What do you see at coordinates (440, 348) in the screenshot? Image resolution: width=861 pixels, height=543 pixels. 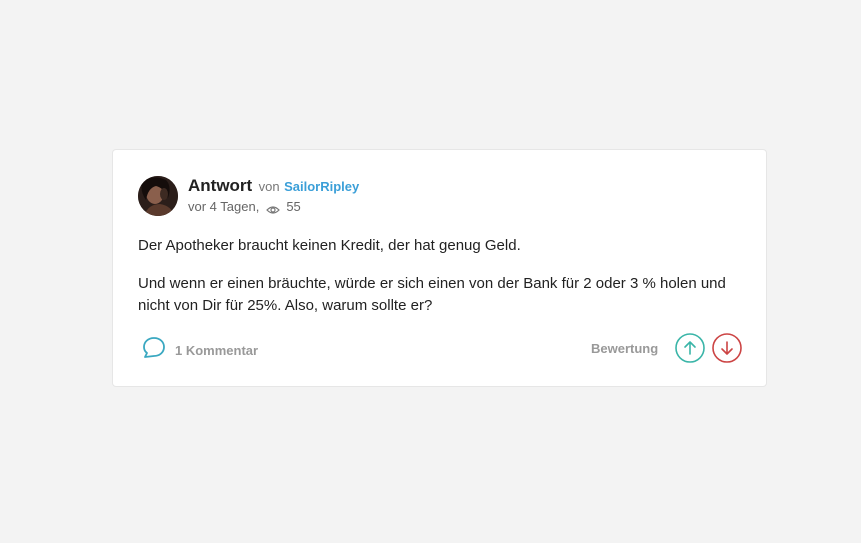 I see `answer-footer: 1 Kommentar Bewertung` at bounding box center [440, 348].